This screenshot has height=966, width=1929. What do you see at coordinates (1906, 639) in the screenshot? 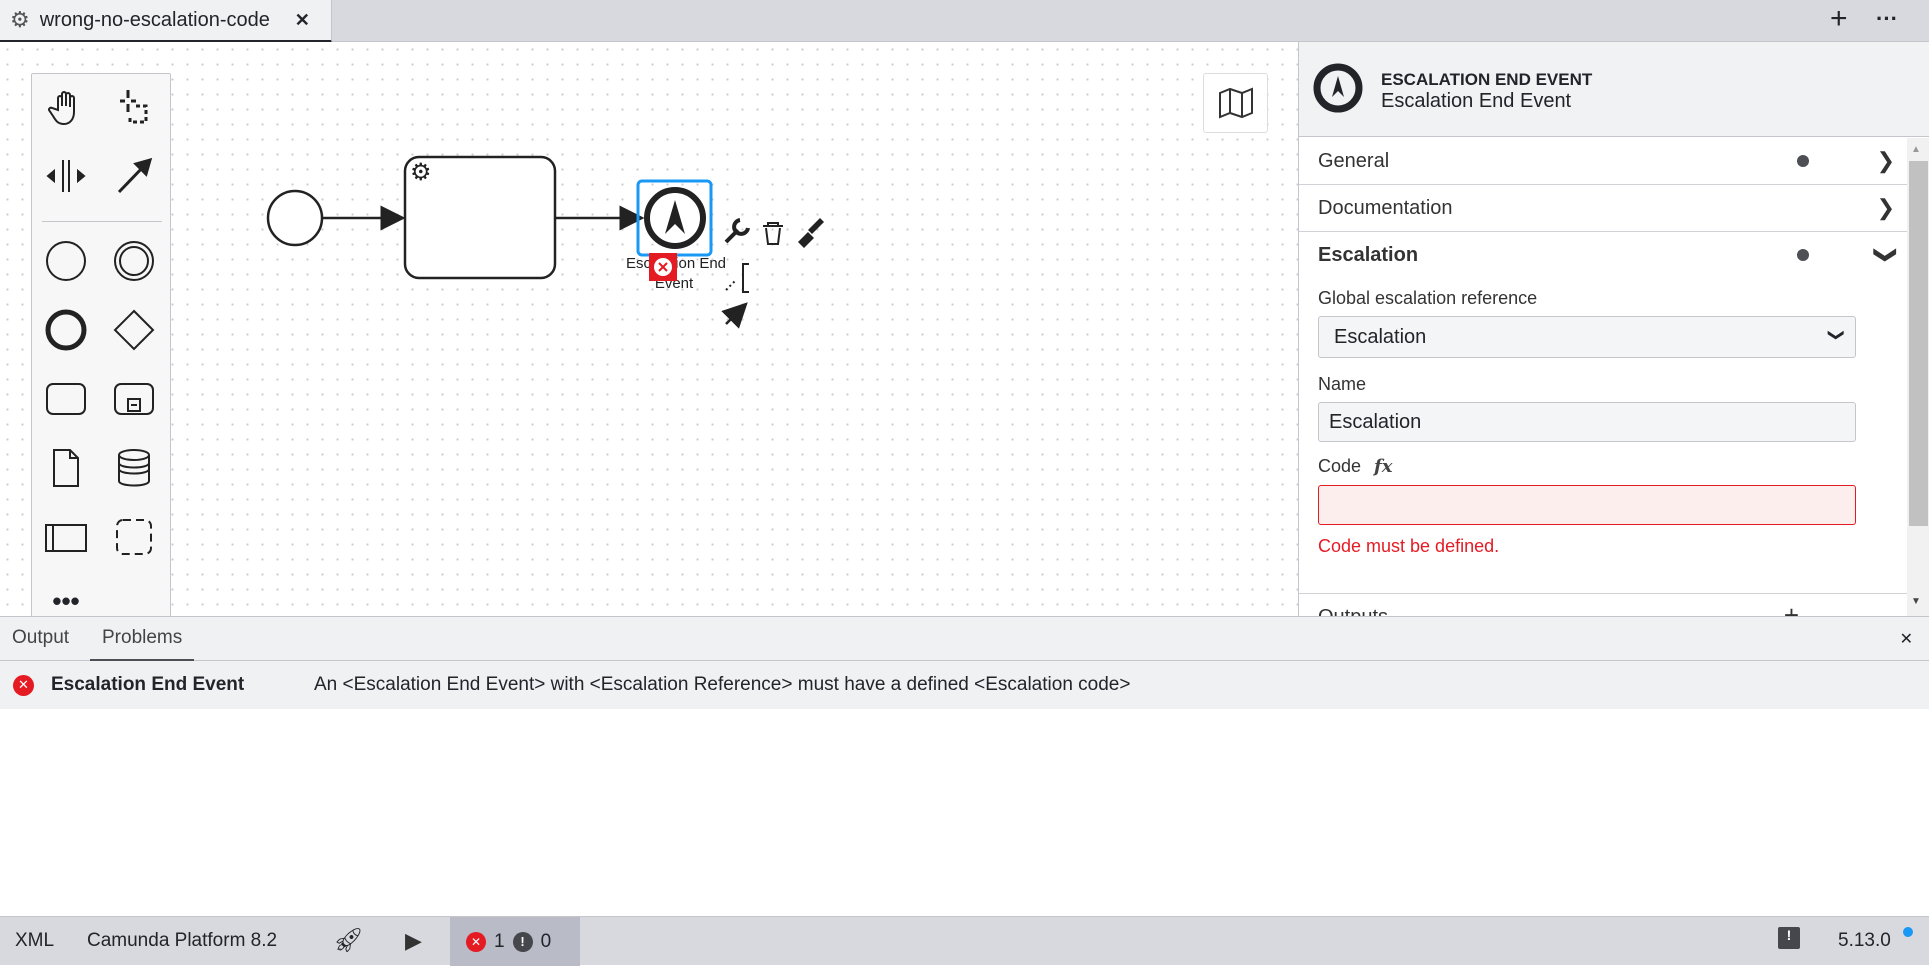
I see `close-panel-icon: ✕` at bounding box center [1906, 639].